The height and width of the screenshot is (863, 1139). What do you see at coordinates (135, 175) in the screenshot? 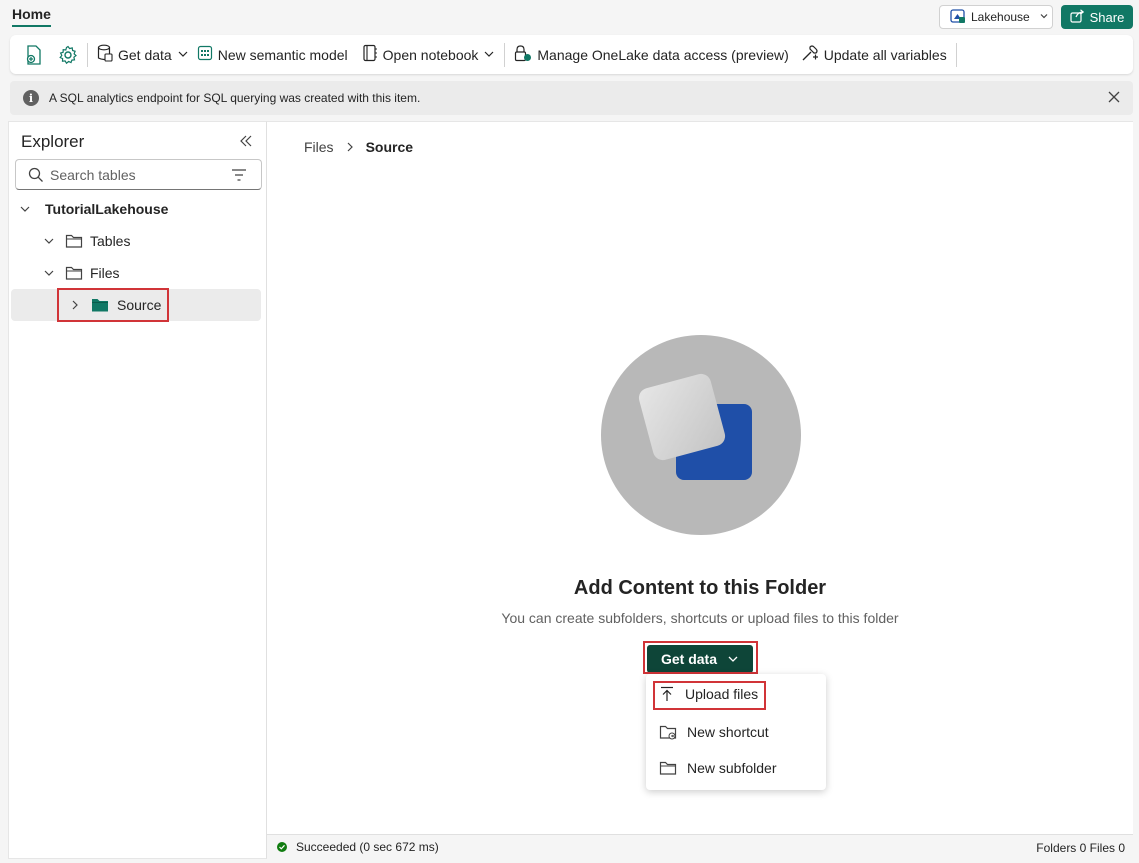
I see `search-tables-input` at bounding box center [135, 175].